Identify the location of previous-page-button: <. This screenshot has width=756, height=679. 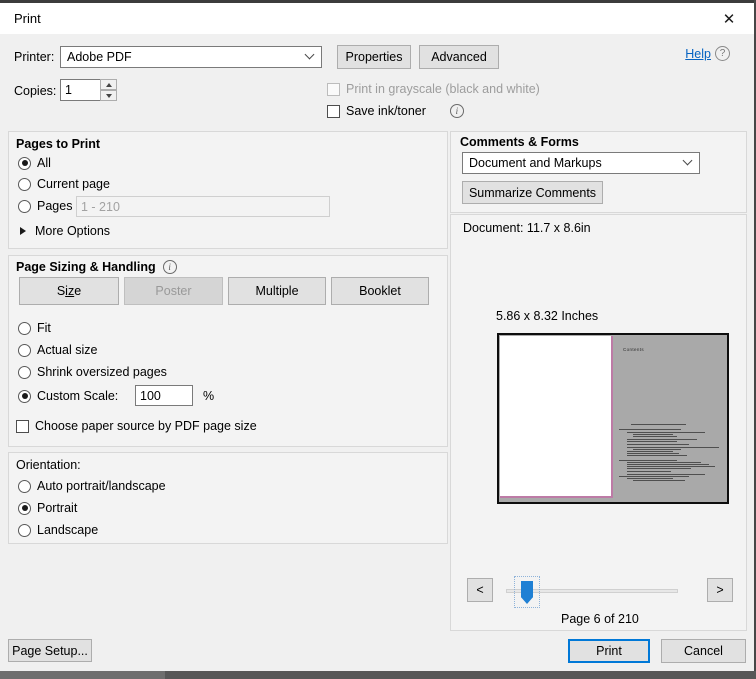
(480, 590).